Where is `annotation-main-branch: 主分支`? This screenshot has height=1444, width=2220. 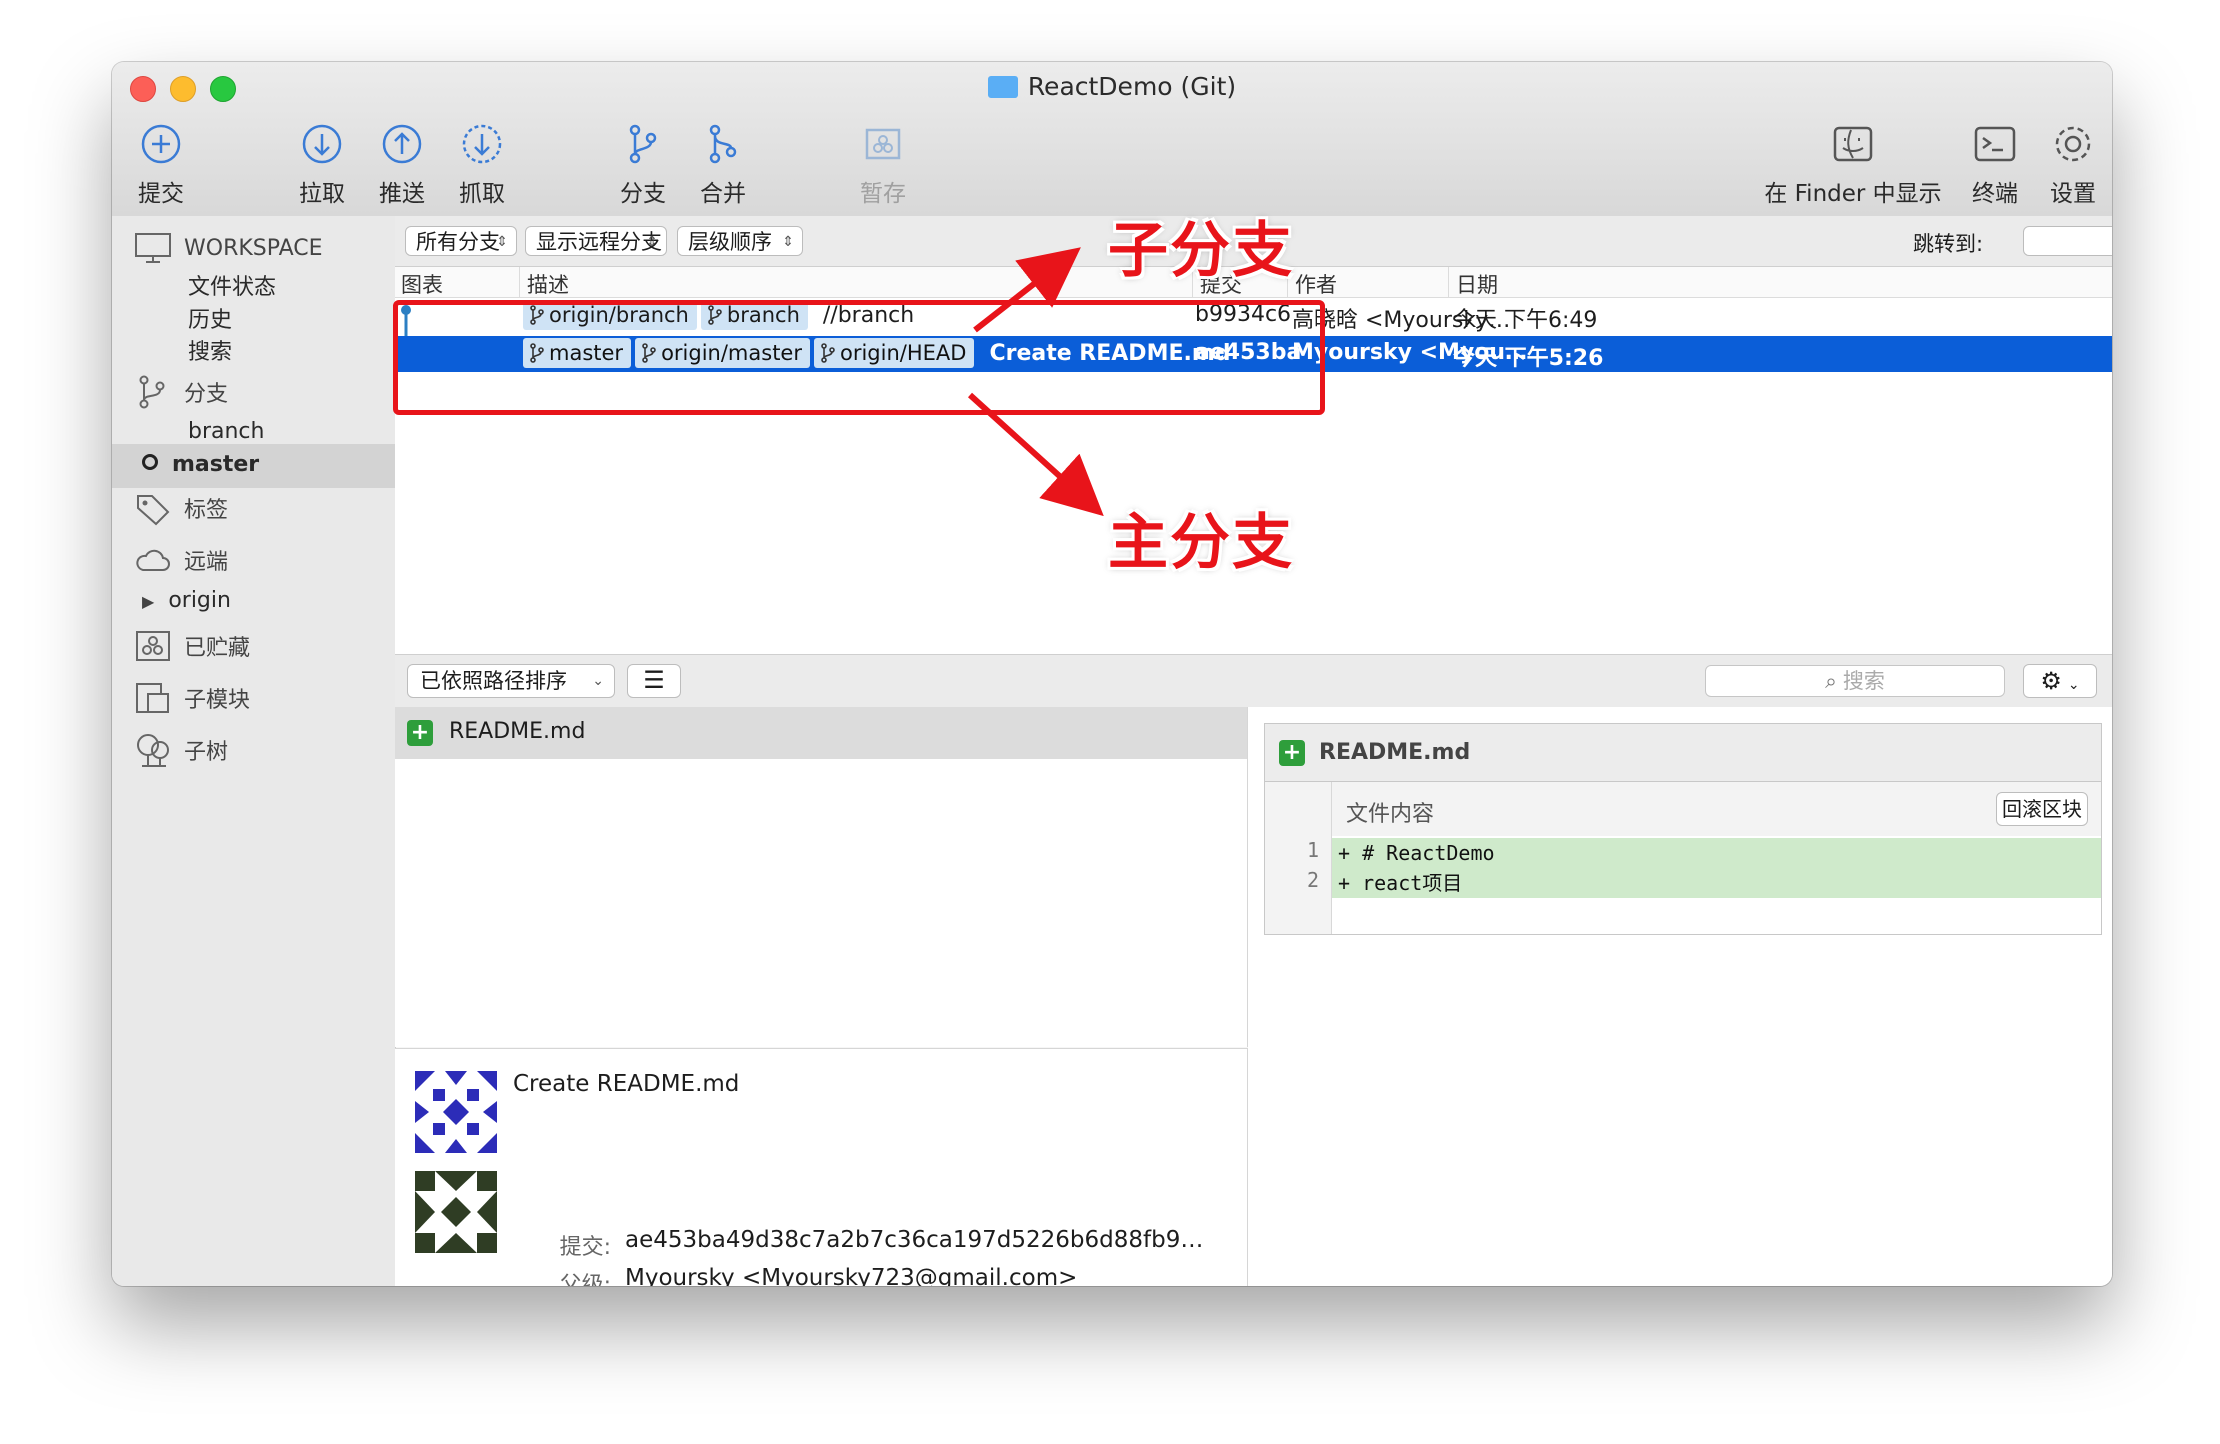 annotation-main-branch: 主分支 is located at coordinates (1201, 543).